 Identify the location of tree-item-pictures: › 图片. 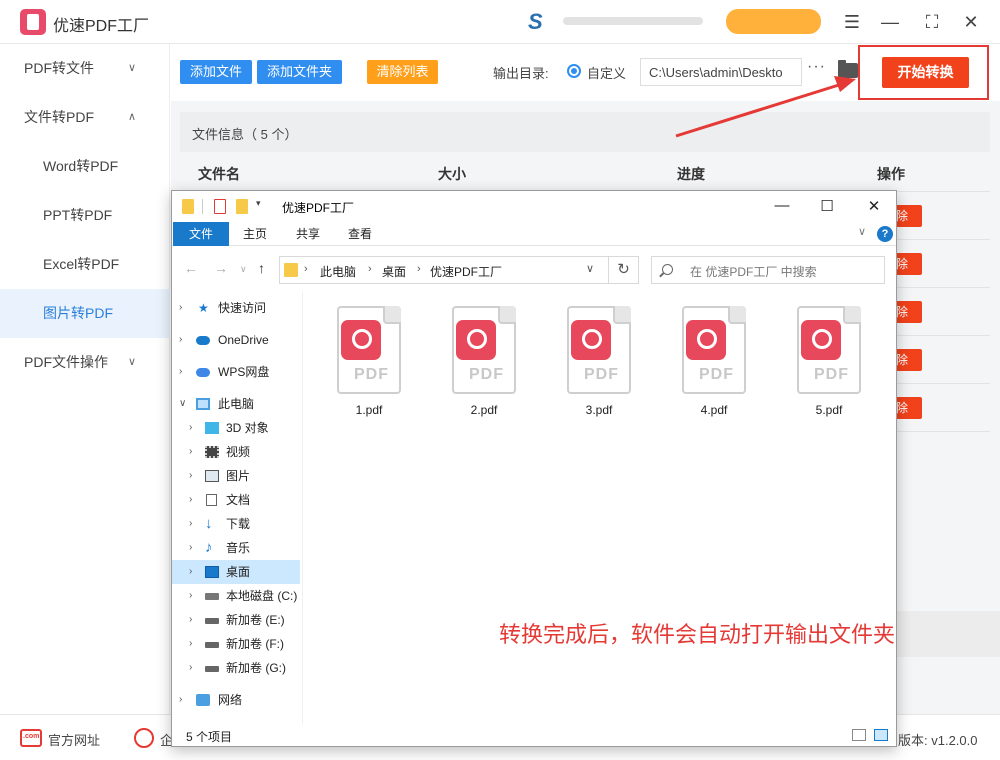
(236, 476).